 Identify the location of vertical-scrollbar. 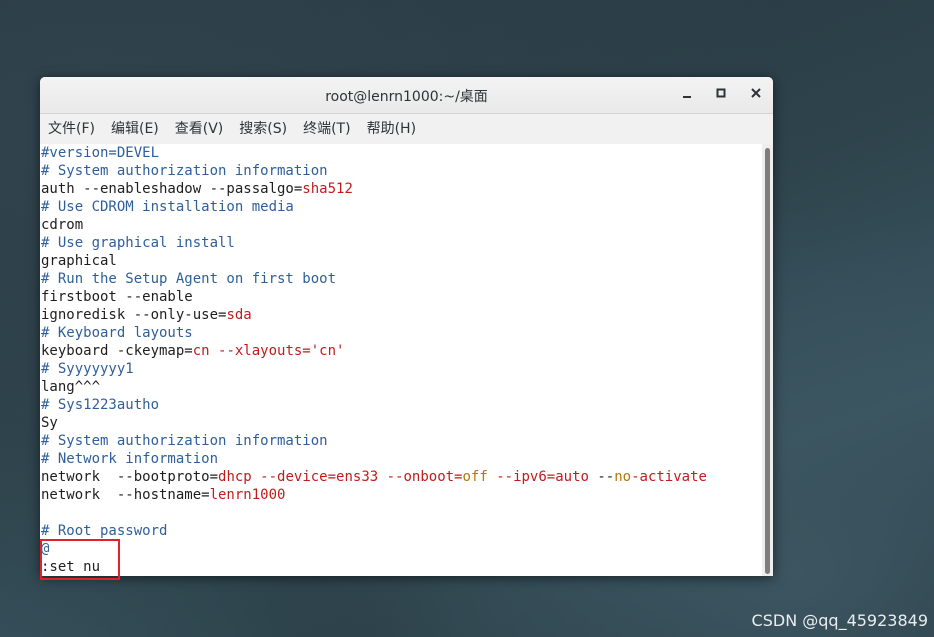
(767, 360).